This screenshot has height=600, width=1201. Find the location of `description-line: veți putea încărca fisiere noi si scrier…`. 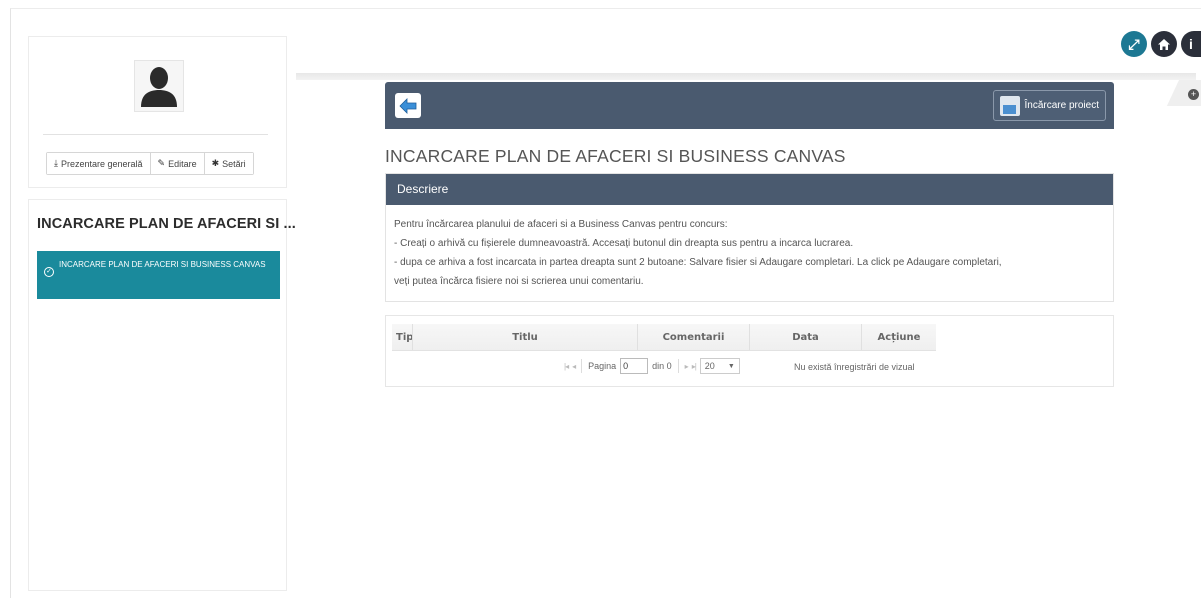

description-line: veți putea încărca fisiere noi si scrier… is located at coordinates (519, 281).